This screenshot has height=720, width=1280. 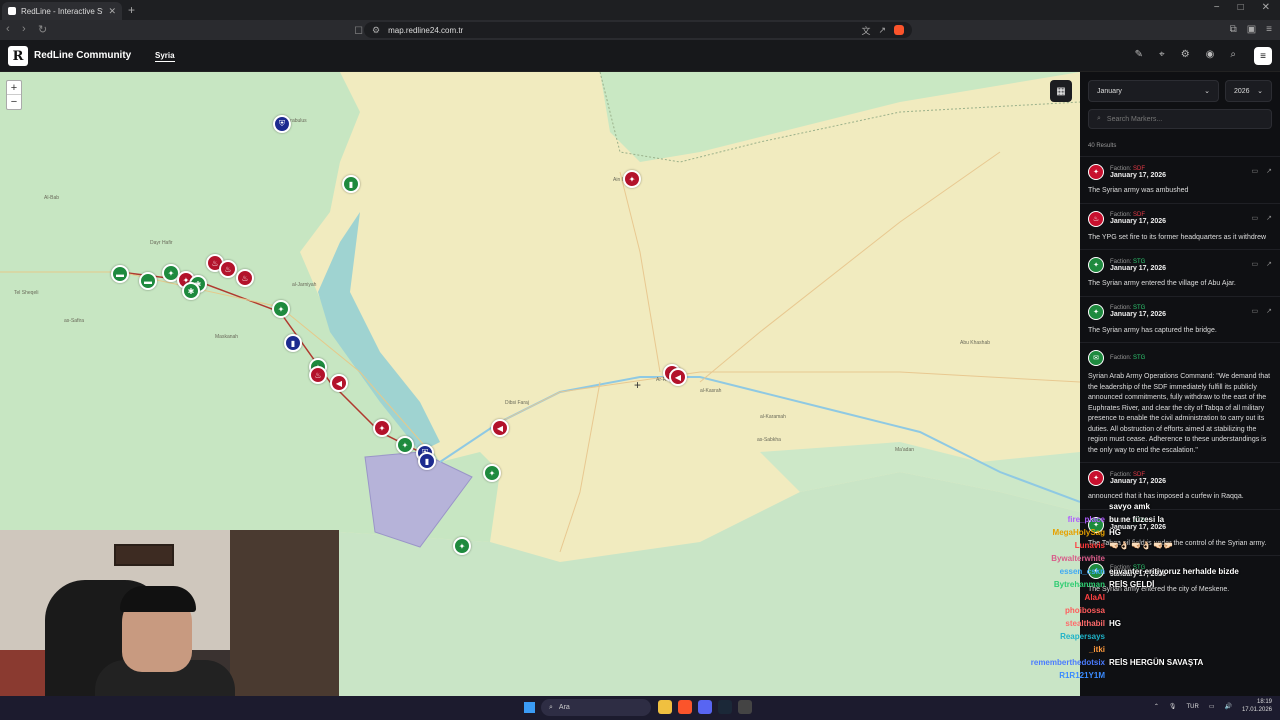 I want to click on settings-icon: ⚙, so click(x=1185, y=54).